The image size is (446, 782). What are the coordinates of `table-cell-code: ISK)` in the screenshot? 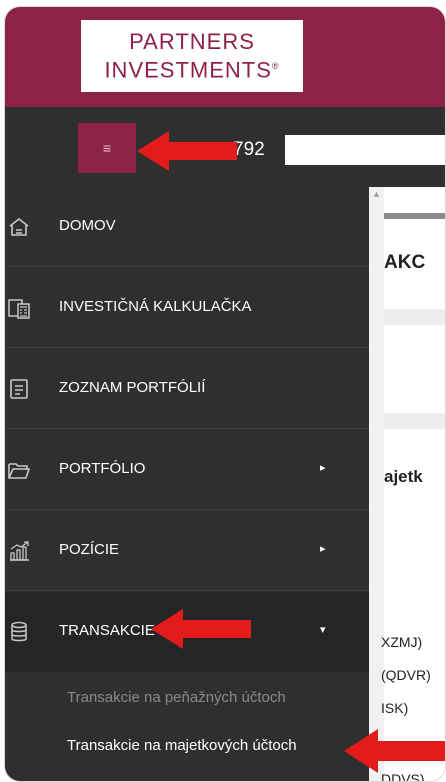 It's located at (395, 708).